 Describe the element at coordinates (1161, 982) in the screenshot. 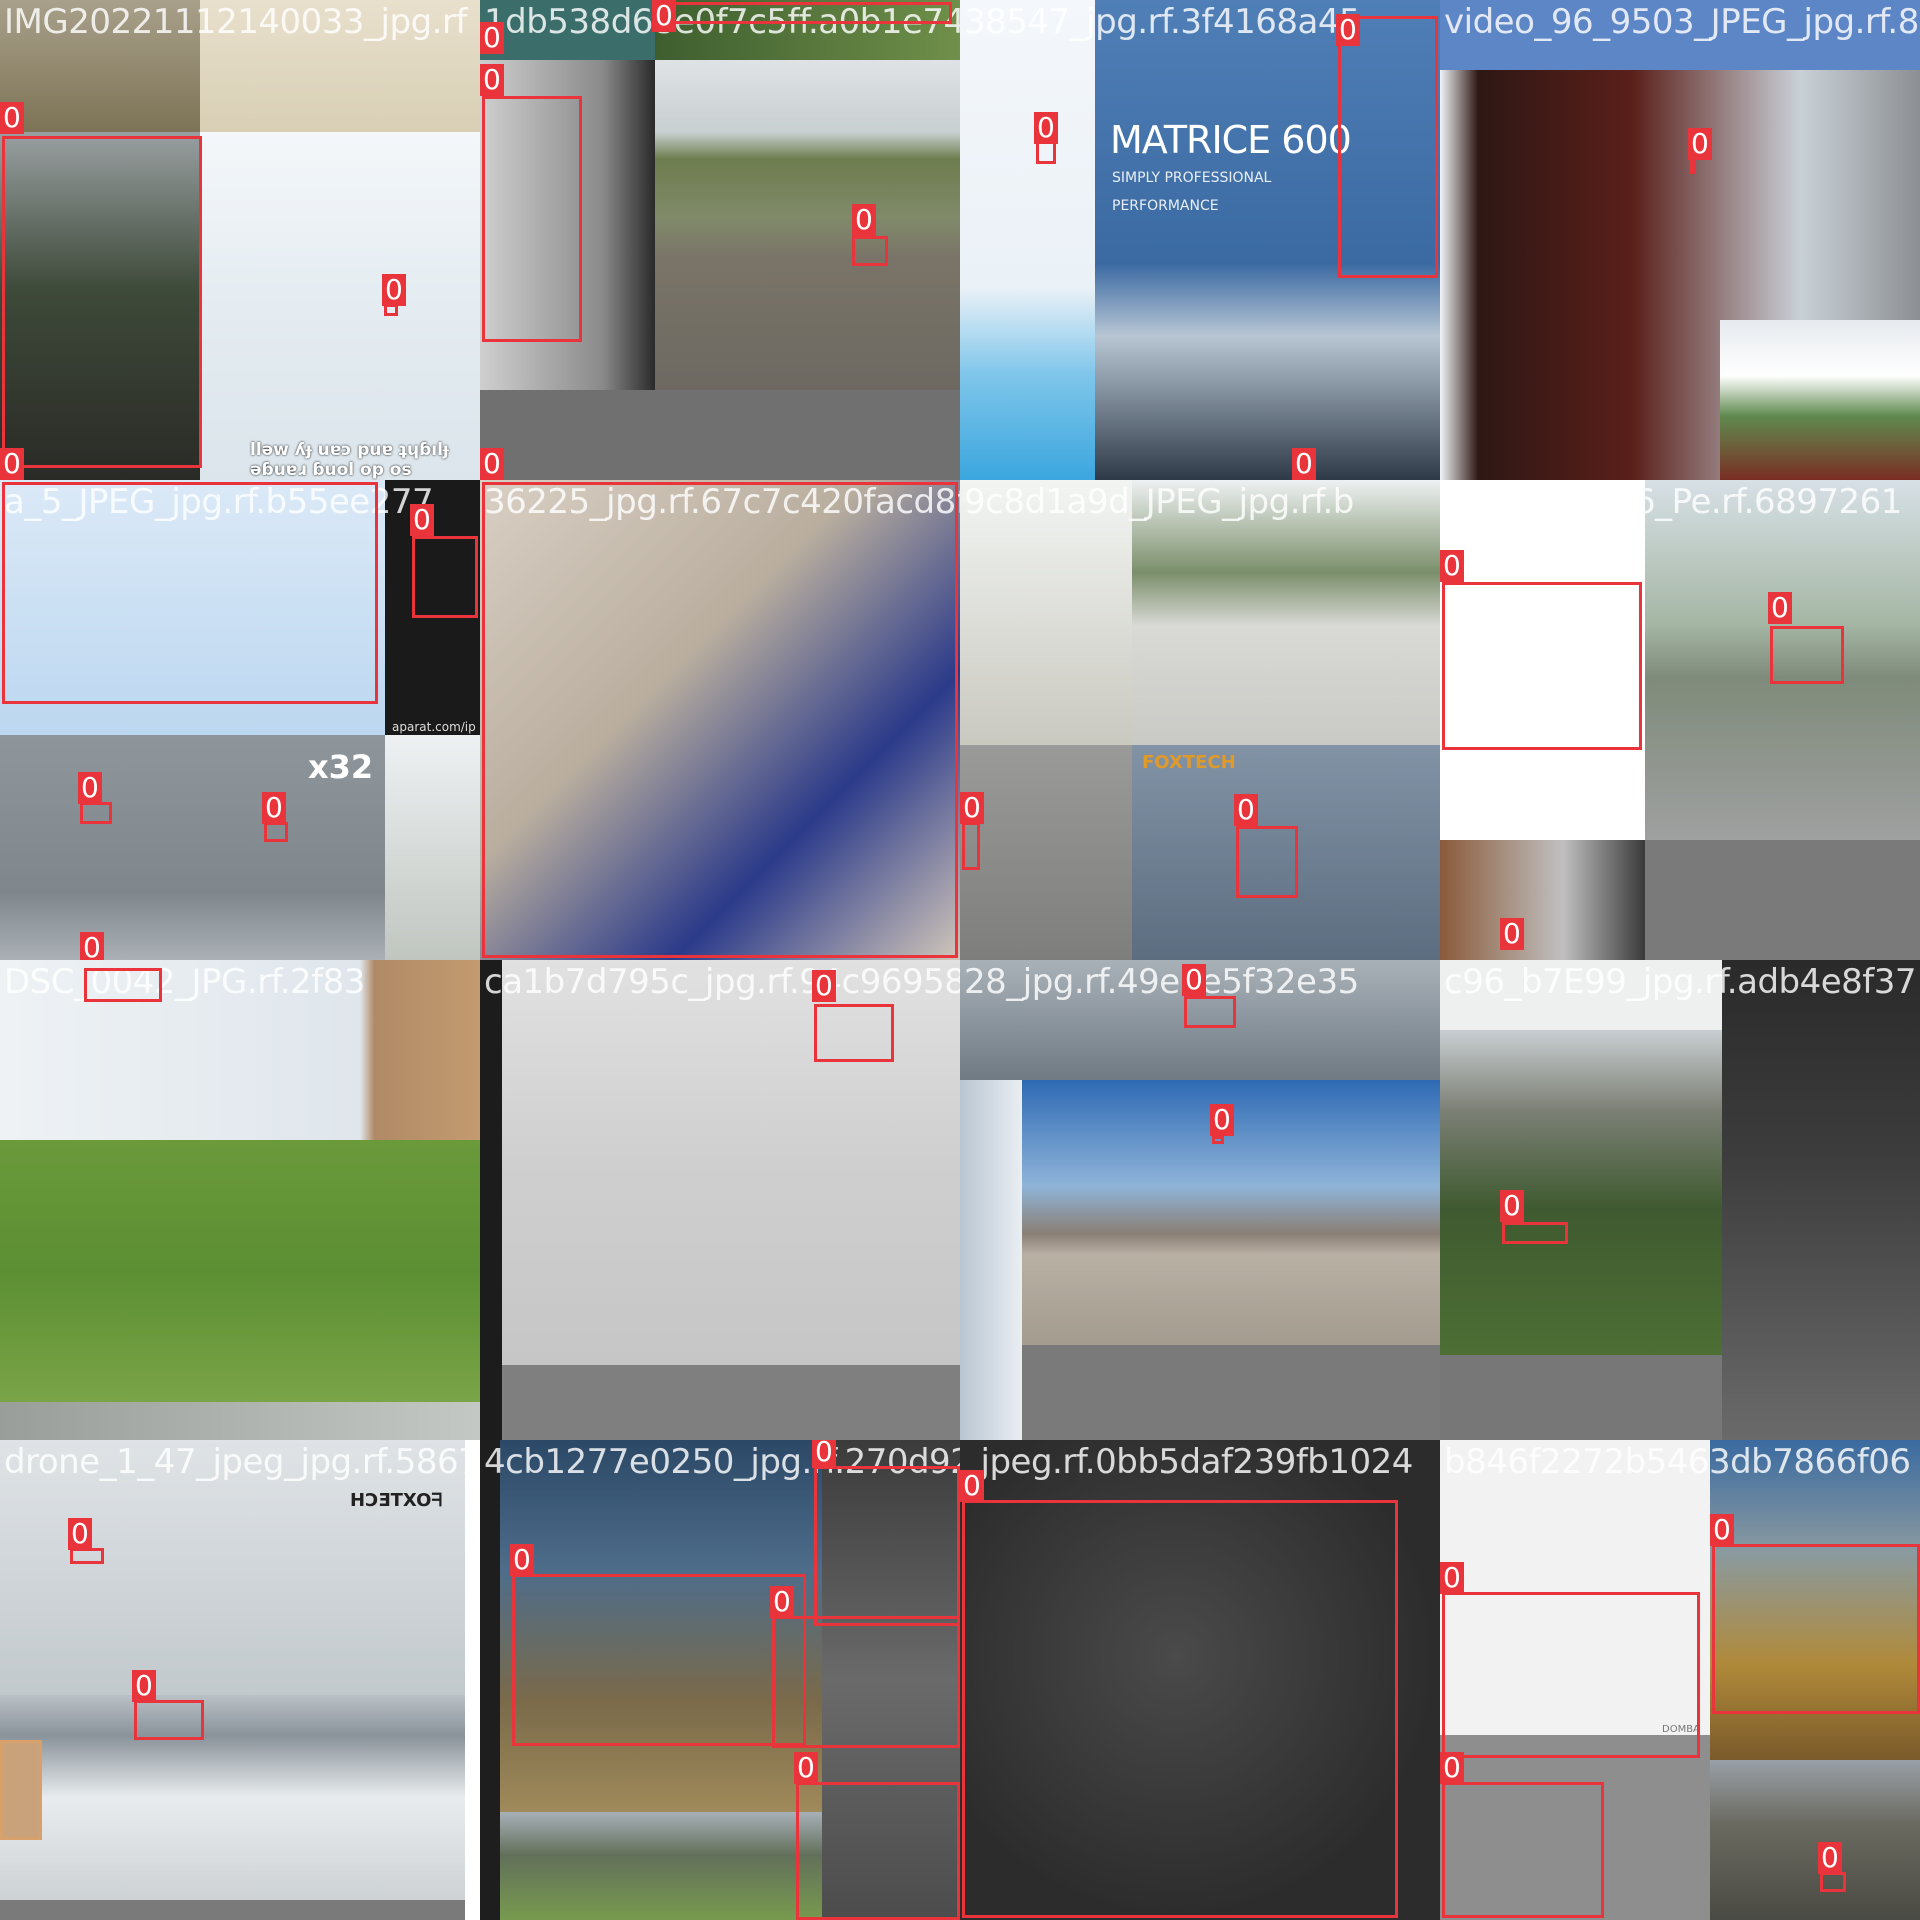

I see `tile-caption: 28_jpg.rf.49e7e5f32e35` at that location.